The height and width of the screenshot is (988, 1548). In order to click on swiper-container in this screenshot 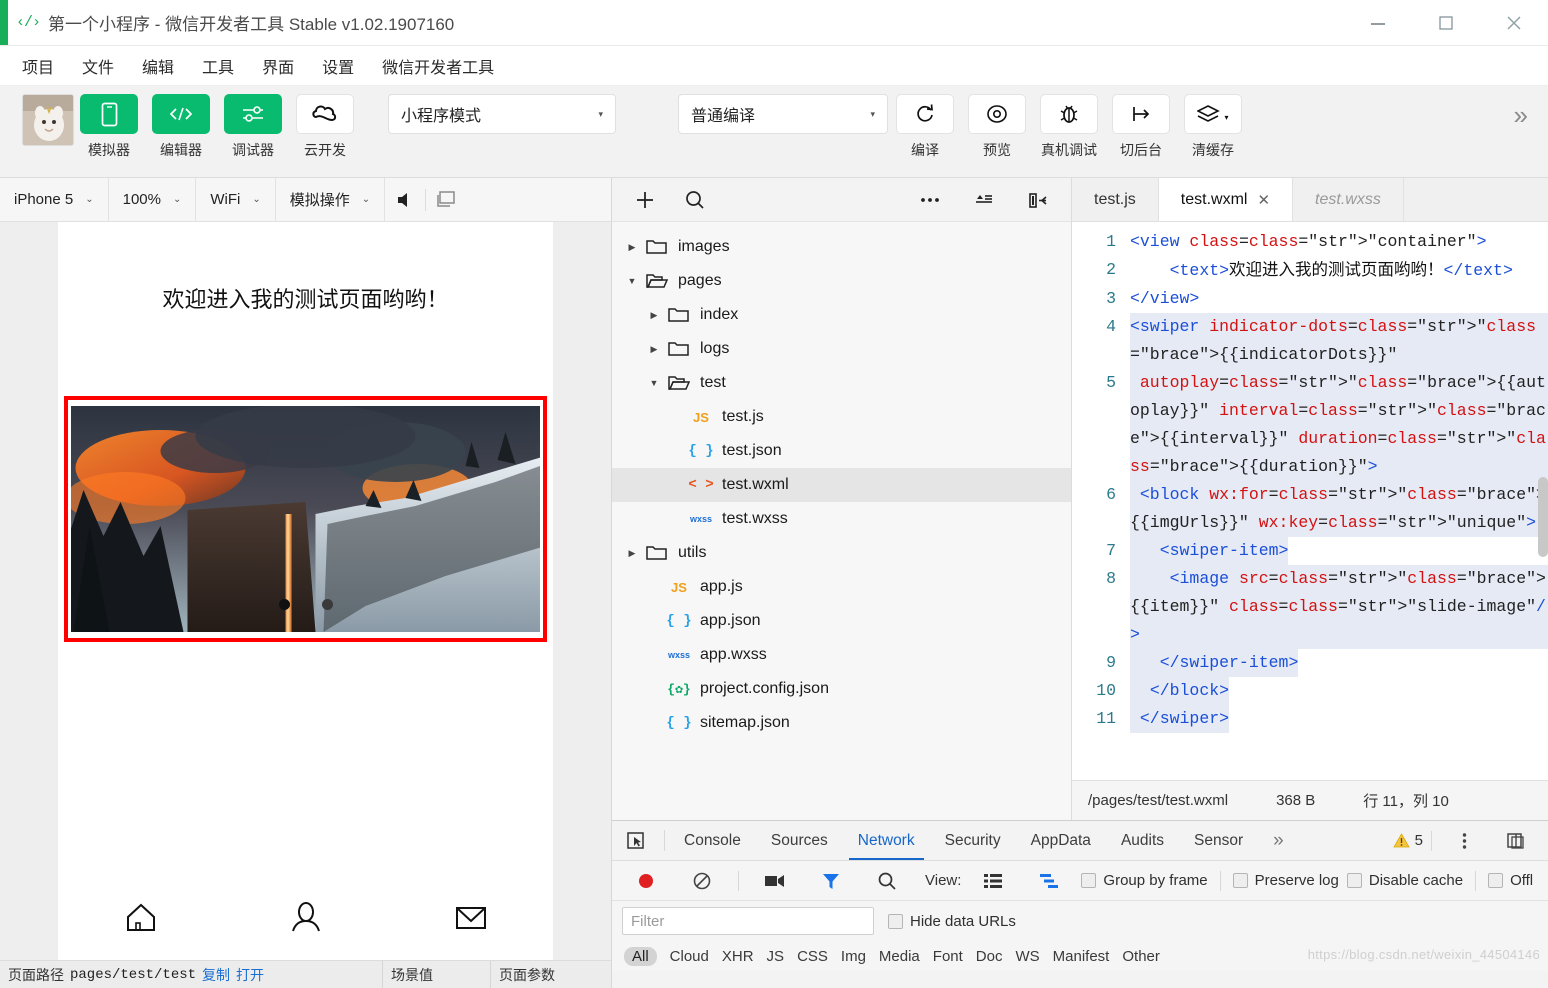, I will do `click(305, 519)`.